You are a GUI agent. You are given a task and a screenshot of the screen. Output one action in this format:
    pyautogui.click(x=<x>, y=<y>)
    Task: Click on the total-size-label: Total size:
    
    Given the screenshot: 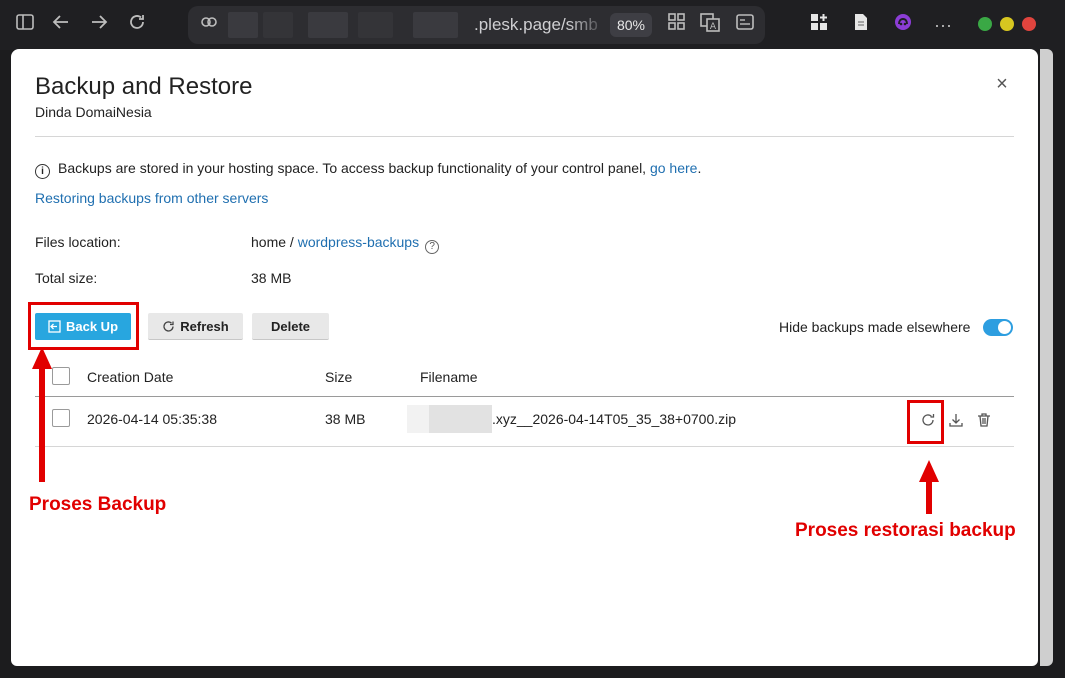 What is the action you would take?
    pyautogui.click(x=66, y=278)
    